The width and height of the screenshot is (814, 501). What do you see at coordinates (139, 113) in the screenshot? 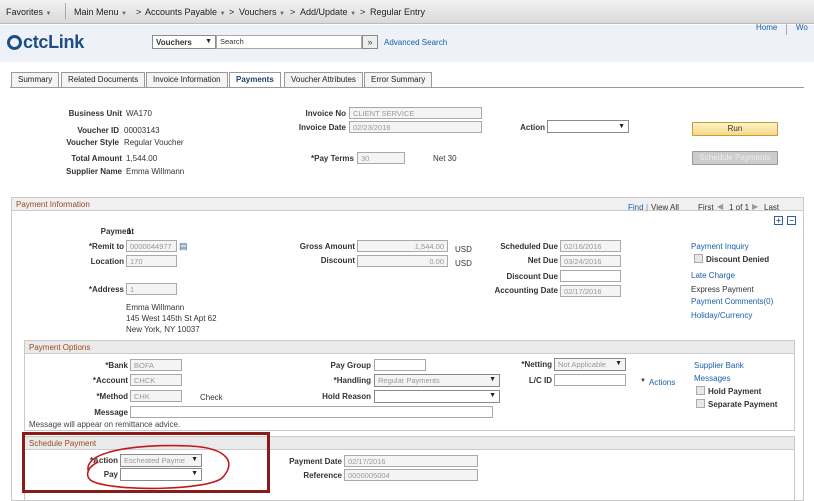
I see `business-unit-value: WA170` at bounding box center [139, 113].